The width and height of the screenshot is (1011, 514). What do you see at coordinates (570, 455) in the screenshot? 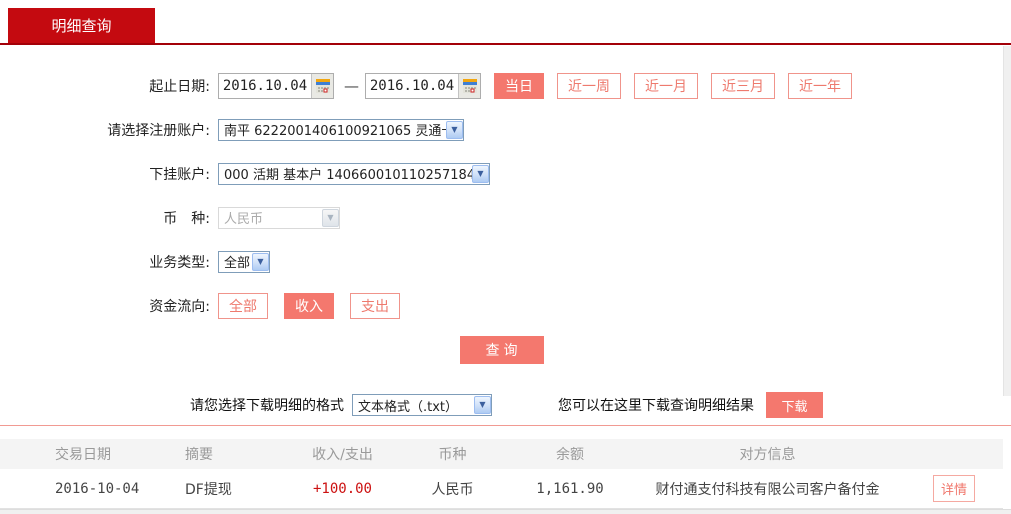
I see `col-header-balance: 余额` at bounding box center [570, 455].